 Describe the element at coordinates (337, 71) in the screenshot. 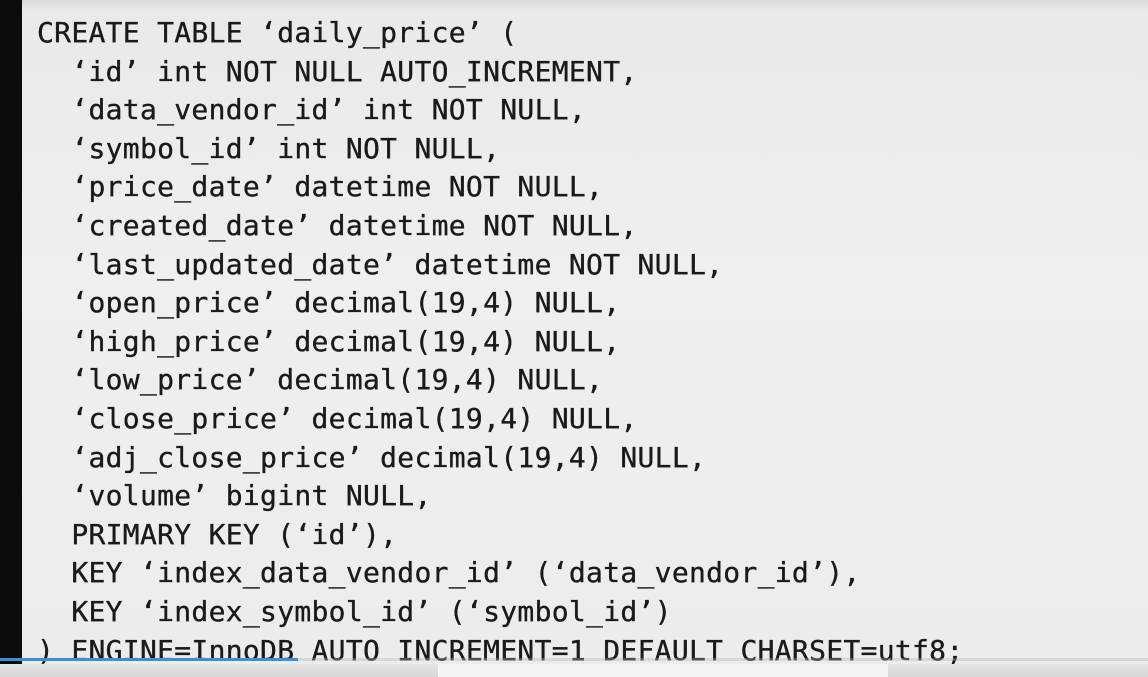

I see `code-line: ‘id’ int NOT NULL AUTO_INCREMENT,` at that location.